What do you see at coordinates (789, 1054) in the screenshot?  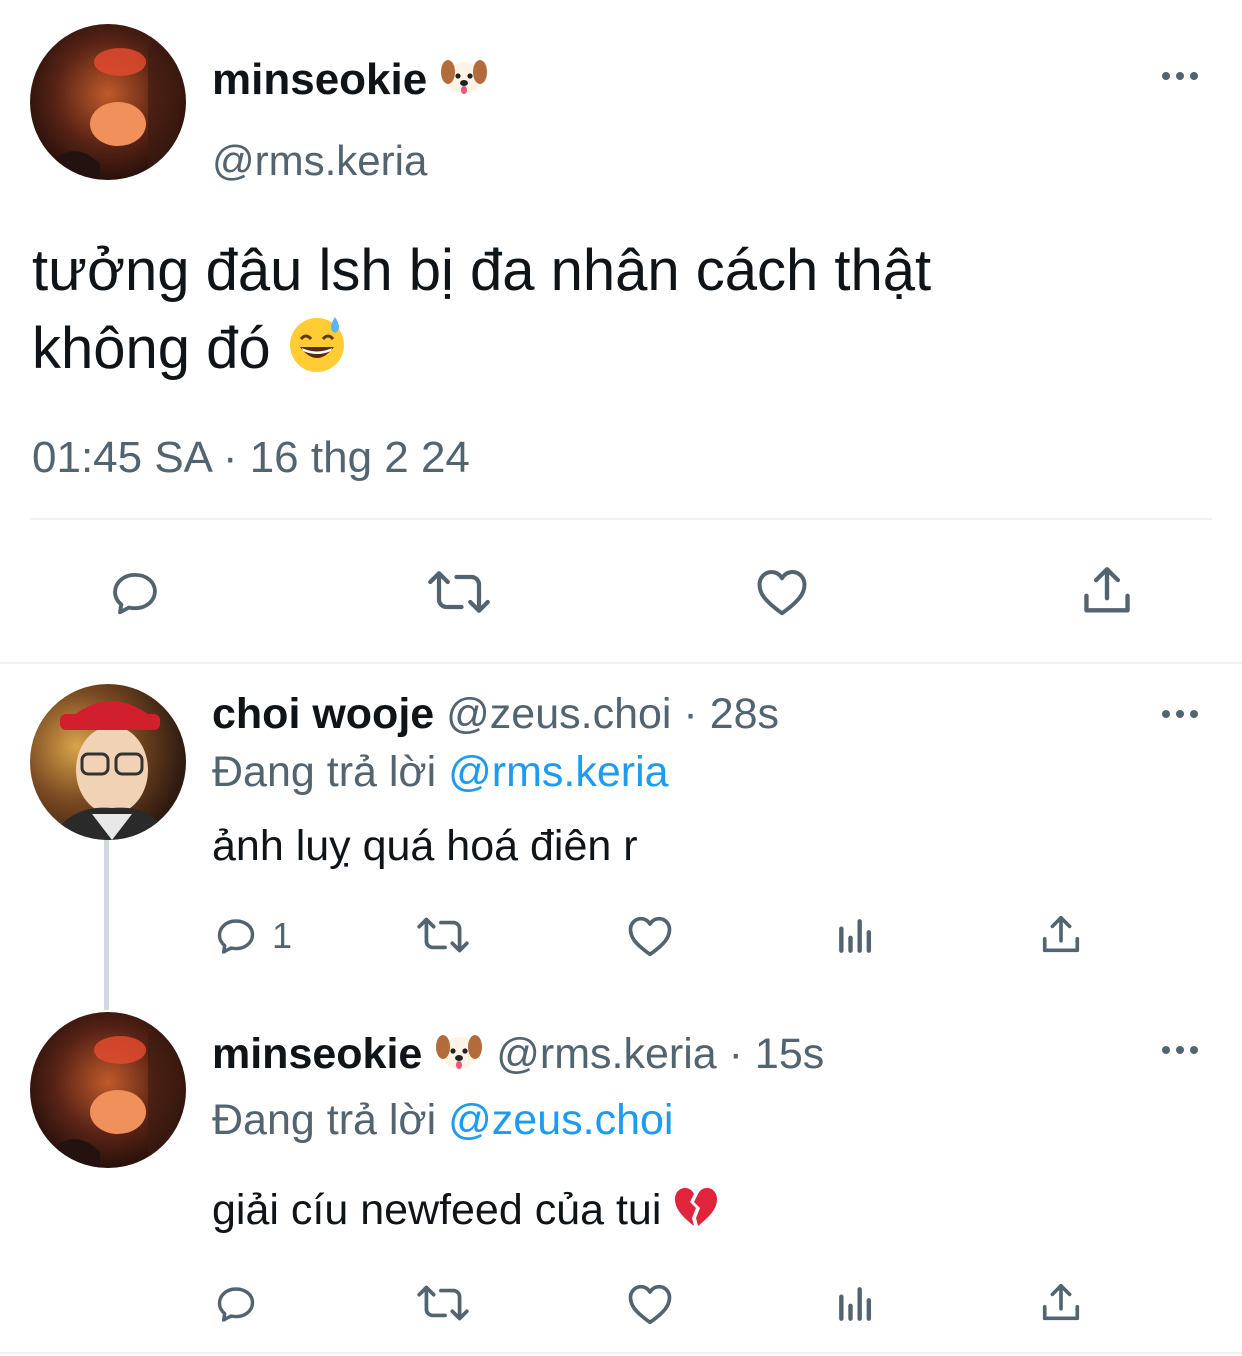 I see `relative-time: 15s` at bounding box center [789, 1054].